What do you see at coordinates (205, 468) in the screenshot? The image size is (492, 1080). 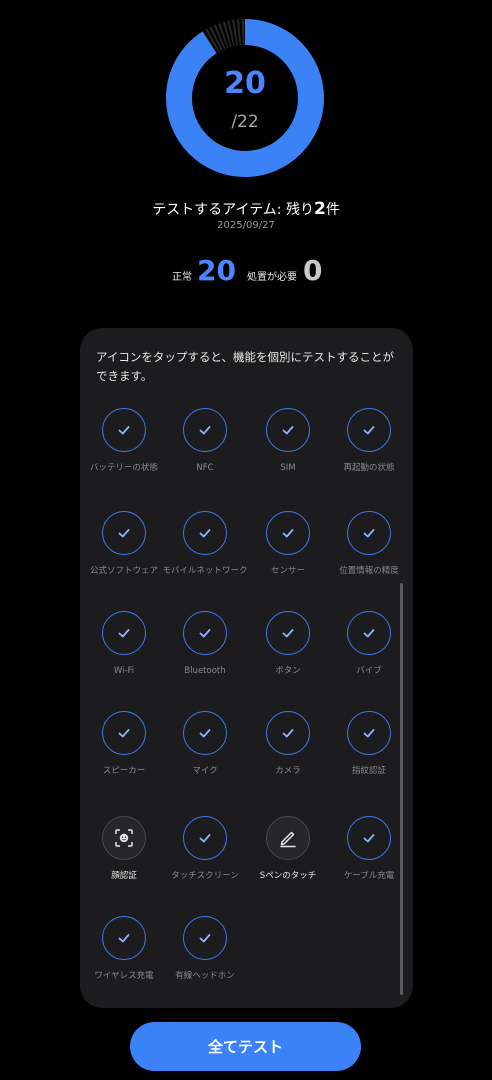 I see `test-item-label: NFC` at bounding box center [205, 468].